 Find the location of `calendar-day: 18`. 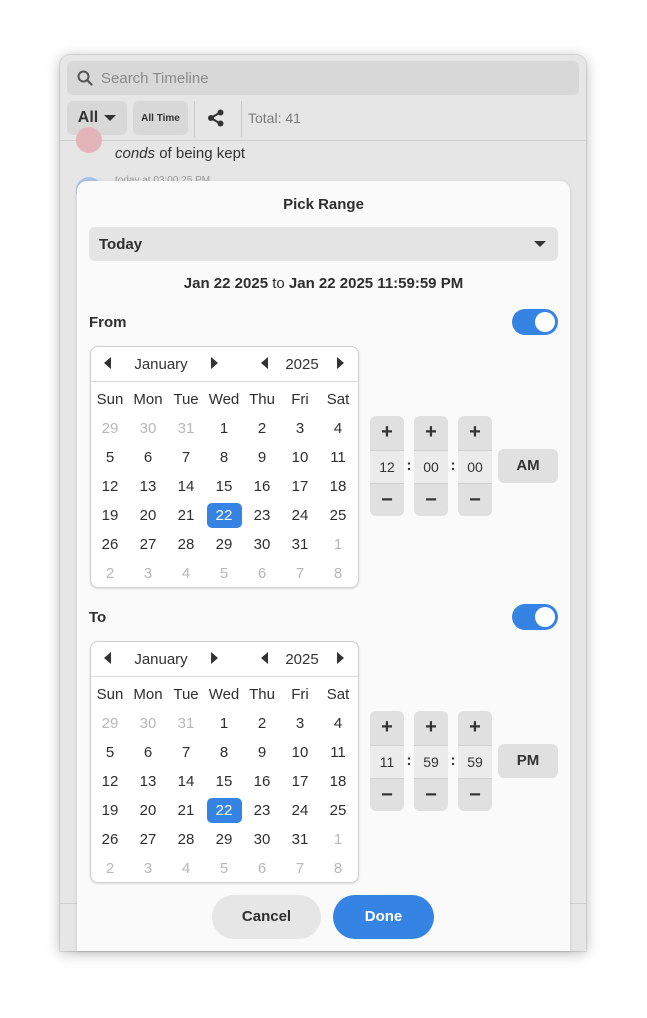

calendar-day: 18 is located at coordinates (338, 486).